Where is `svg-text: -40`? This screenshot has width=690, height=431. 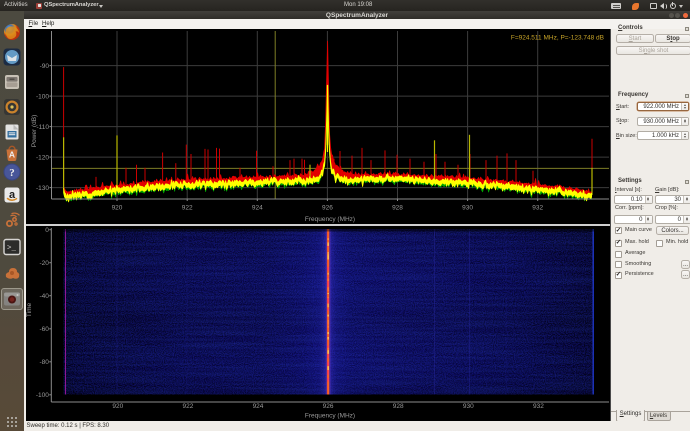 svg-text: -40 is located at coordinates (44, 296).